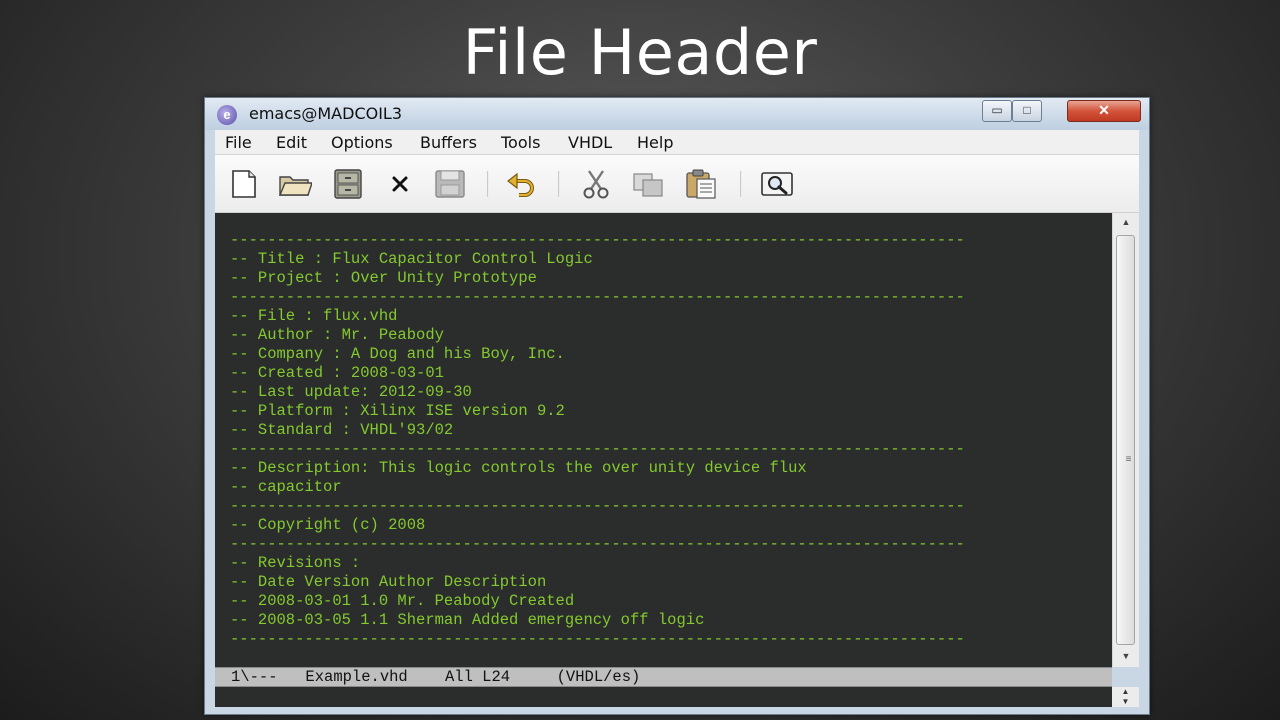 This screenshot has height=720, width=1280. Describe the element at coordinates (677, 114) in the screenshot. I see `title-bar: e emacs@MADCOIL3 ▭ □ ✕` at that location.